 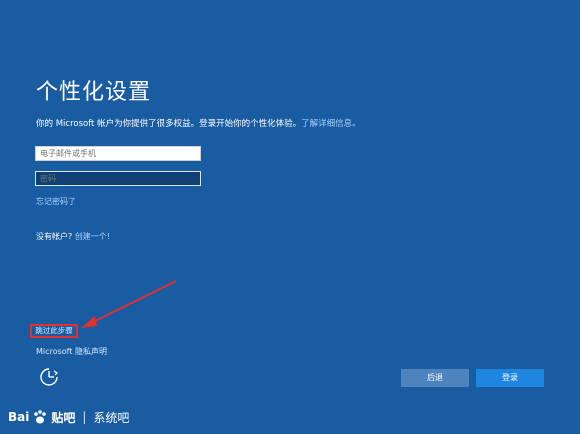 What do you see at coordinates (63, 417) in the screenshot?
I see `watermark-tieba: 贴吧` at bounding box center [63, 417].